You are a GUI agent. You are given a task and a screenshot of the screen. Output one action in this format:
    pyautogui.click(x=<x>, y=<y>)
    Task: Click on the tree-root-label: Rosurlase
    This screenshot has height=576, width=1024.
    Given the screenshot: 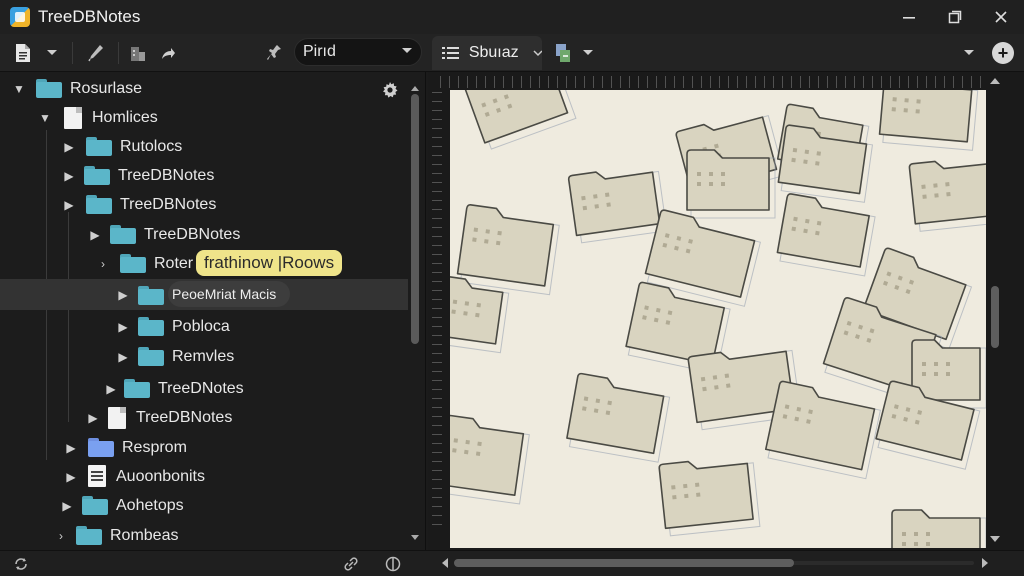 What is the action you would take?
    pyautogui.click(x=106, y=88)
    